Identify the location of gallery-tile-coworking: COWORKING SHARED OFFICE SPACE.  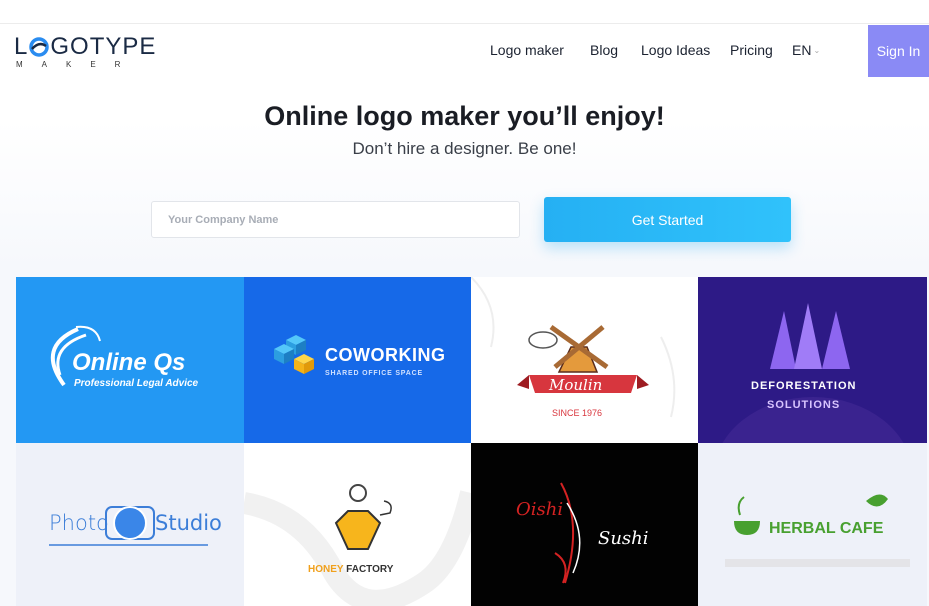
(357, 360).